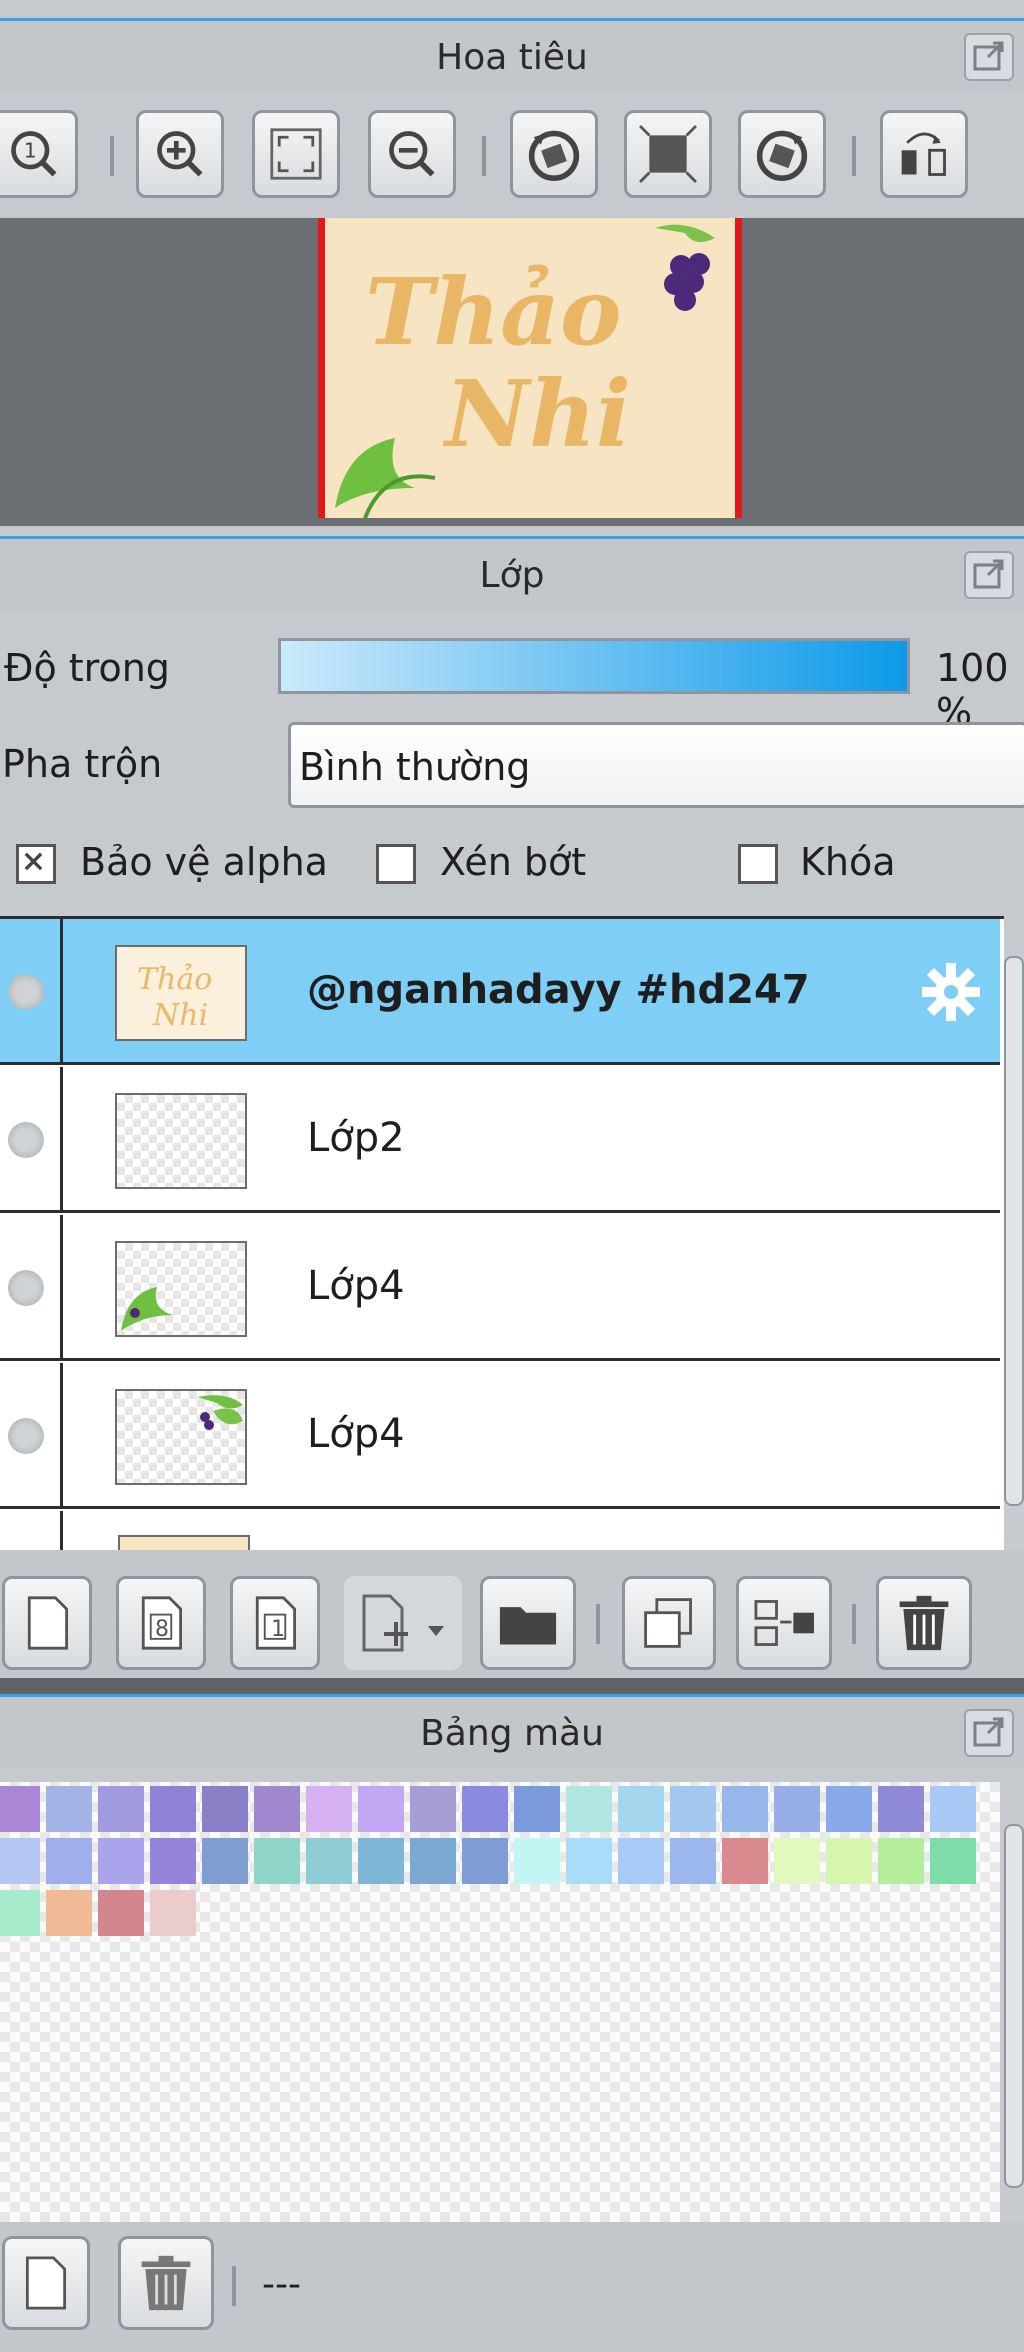  I want to click on rotate-left-button, so click(554, 154).